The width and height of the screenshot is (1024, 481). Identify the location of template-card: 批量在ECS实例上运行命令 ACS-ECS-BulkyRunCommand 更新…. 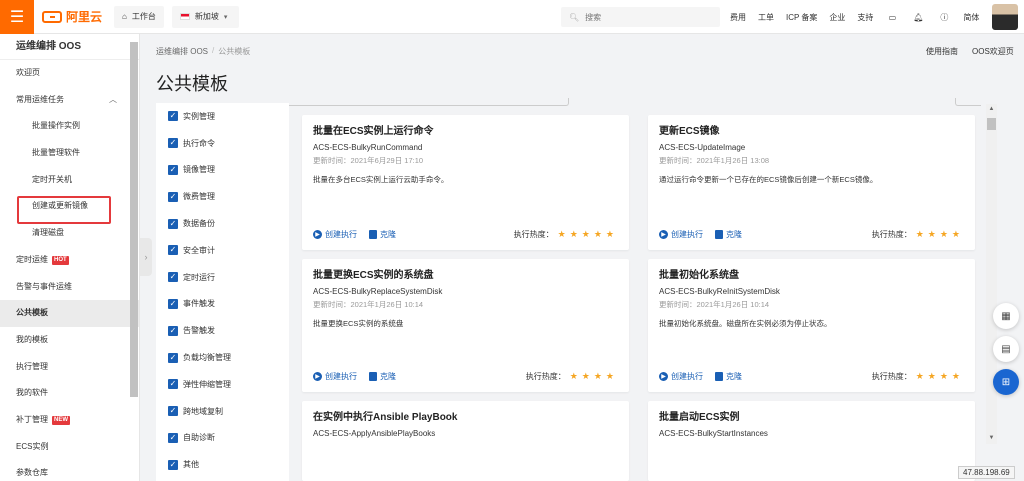
(465, 182).